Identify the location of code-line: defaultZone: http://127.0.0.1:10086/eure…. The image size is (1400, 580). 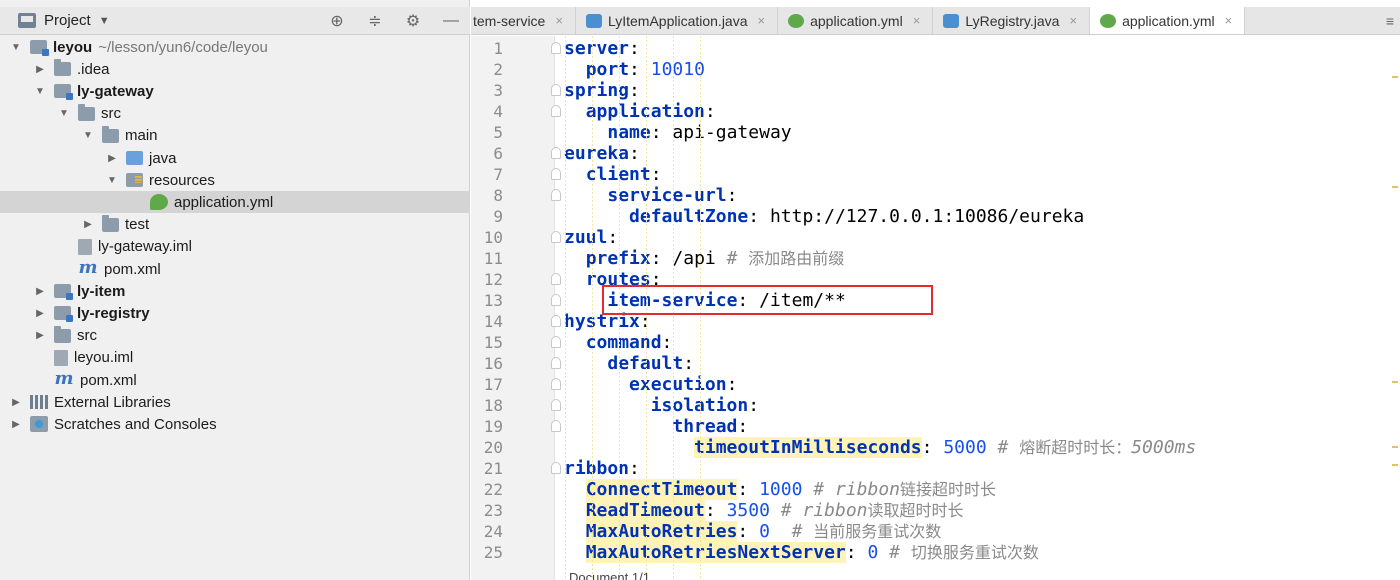
(824, 216).